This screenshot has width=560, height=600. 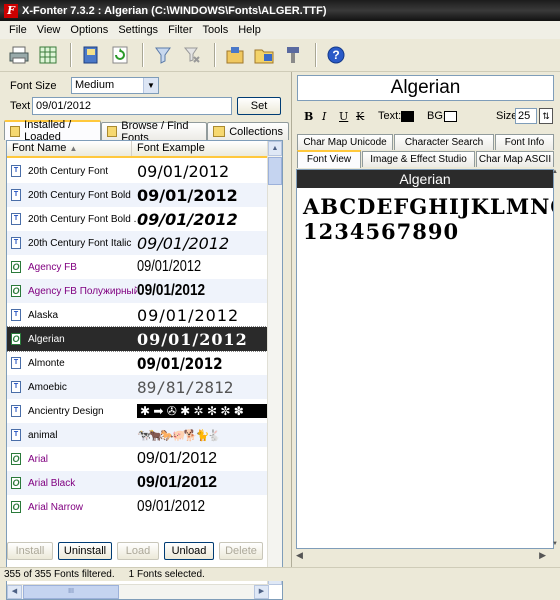 I want to click on refresh-icon, so click(x=120, y=55).